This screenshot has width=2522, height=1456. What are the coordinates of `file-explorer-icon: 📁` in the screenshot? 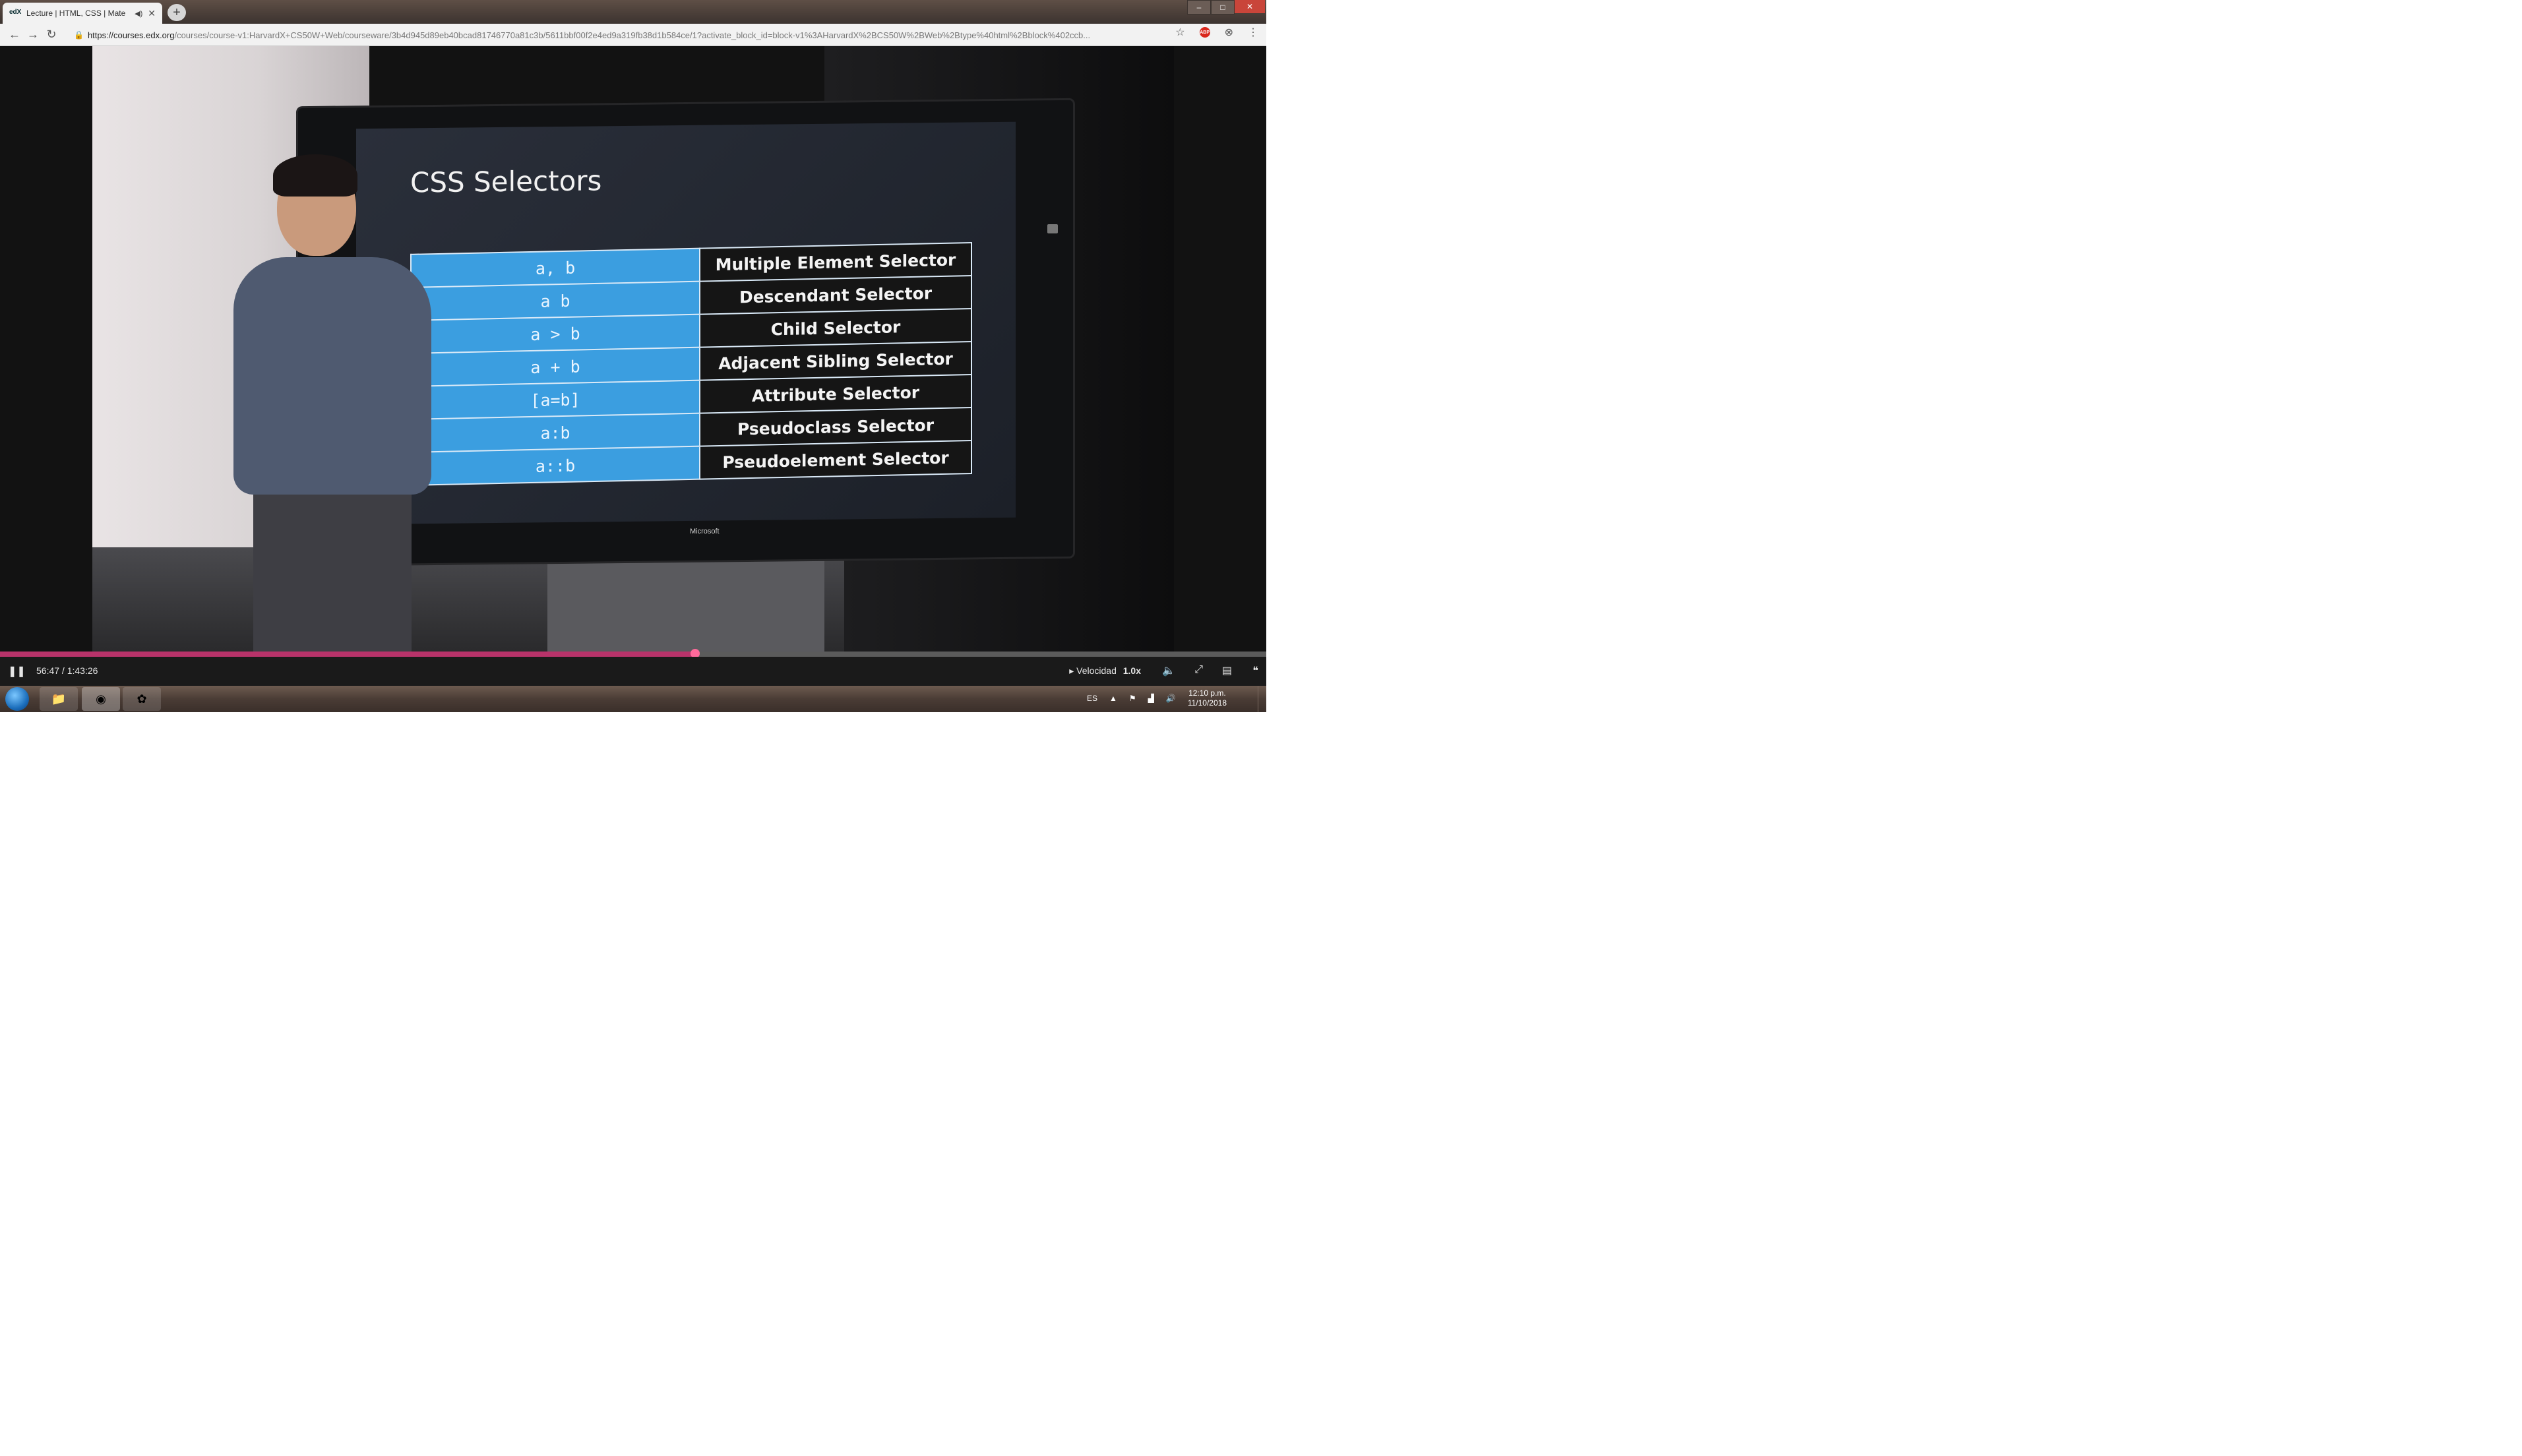 It's located at (59, 699).